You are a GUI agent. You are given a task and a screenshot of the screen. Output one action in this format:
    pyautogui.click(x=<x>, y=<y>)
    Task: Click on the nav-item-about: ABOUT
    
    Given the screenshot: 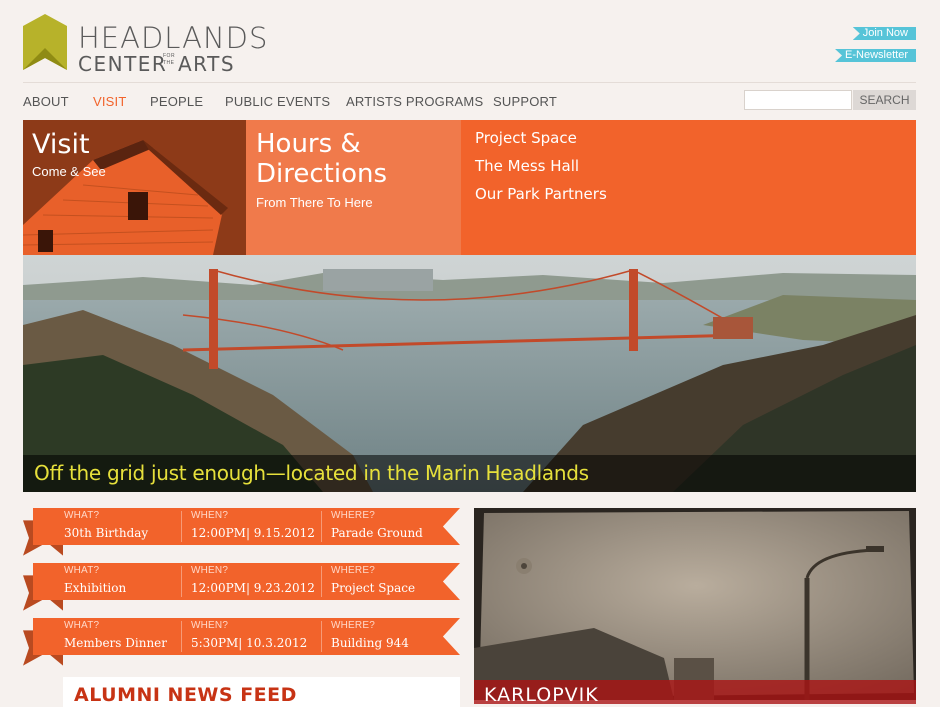 What is the action you would take?
    pyautogui.click(x=46, y=101)
    